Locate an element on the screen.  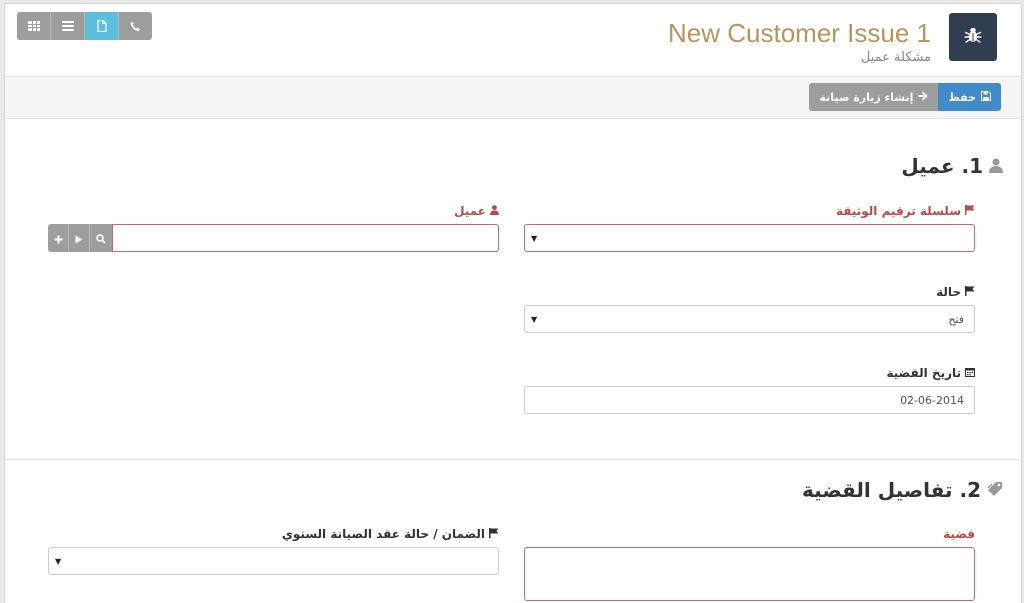
bug-icon is located at coordinates (973, 37).